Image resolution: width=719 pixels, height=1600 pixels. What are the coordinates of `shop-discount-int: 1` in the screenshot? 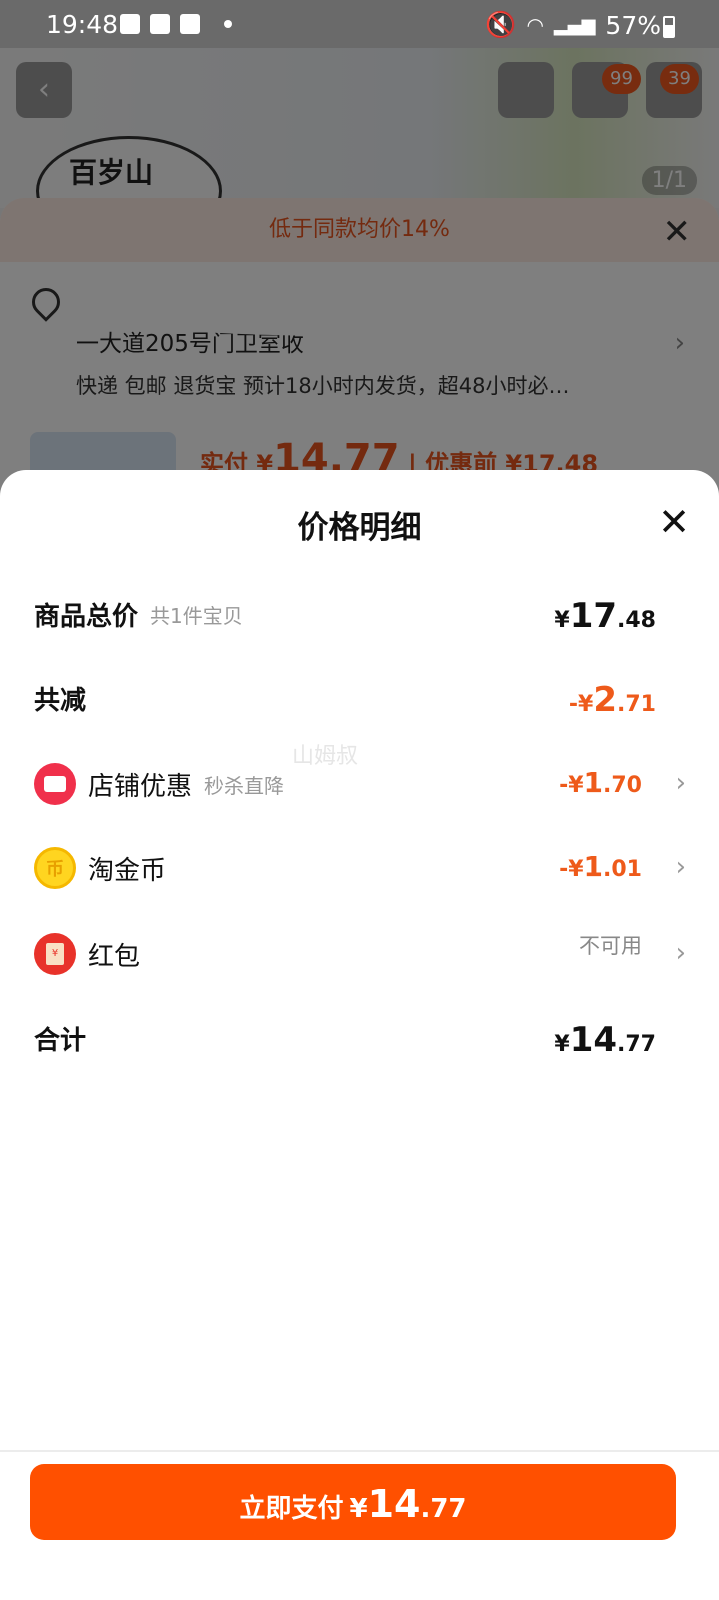 It's located at (593, 782).